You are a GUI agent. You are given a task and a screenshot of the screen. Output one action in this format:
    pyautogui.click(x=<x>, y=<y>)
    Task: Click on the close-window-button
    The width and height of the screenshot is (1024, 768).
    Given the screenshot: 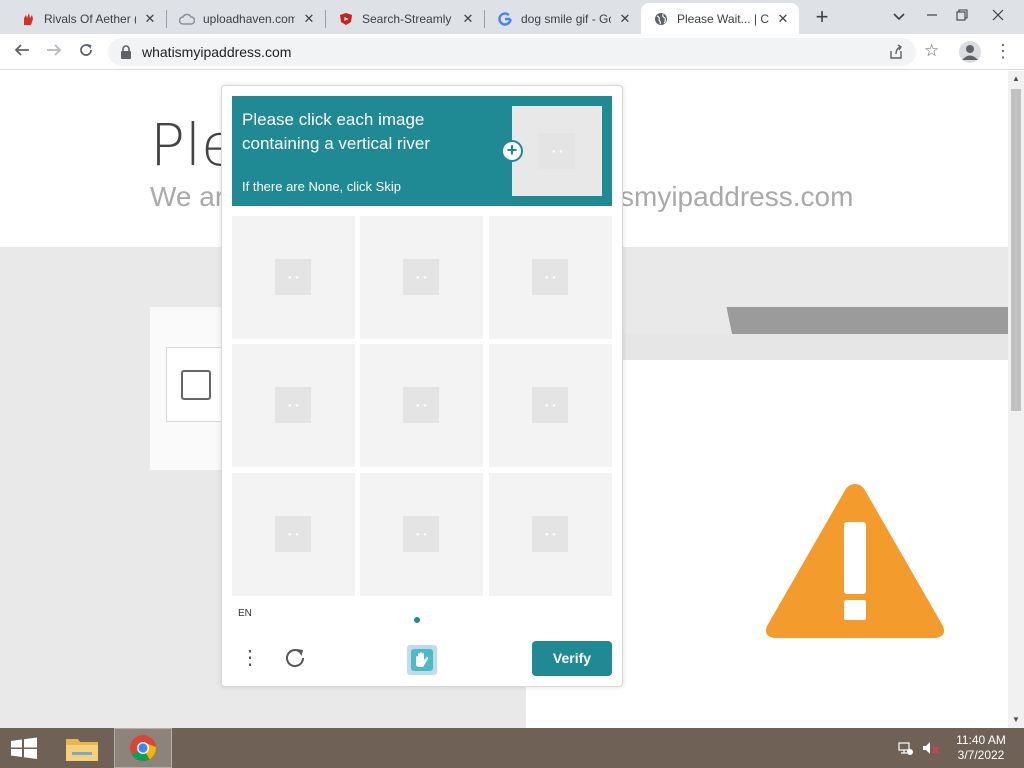 What is the action you would take?
    pyautogui.click(x=998, y=16)
    